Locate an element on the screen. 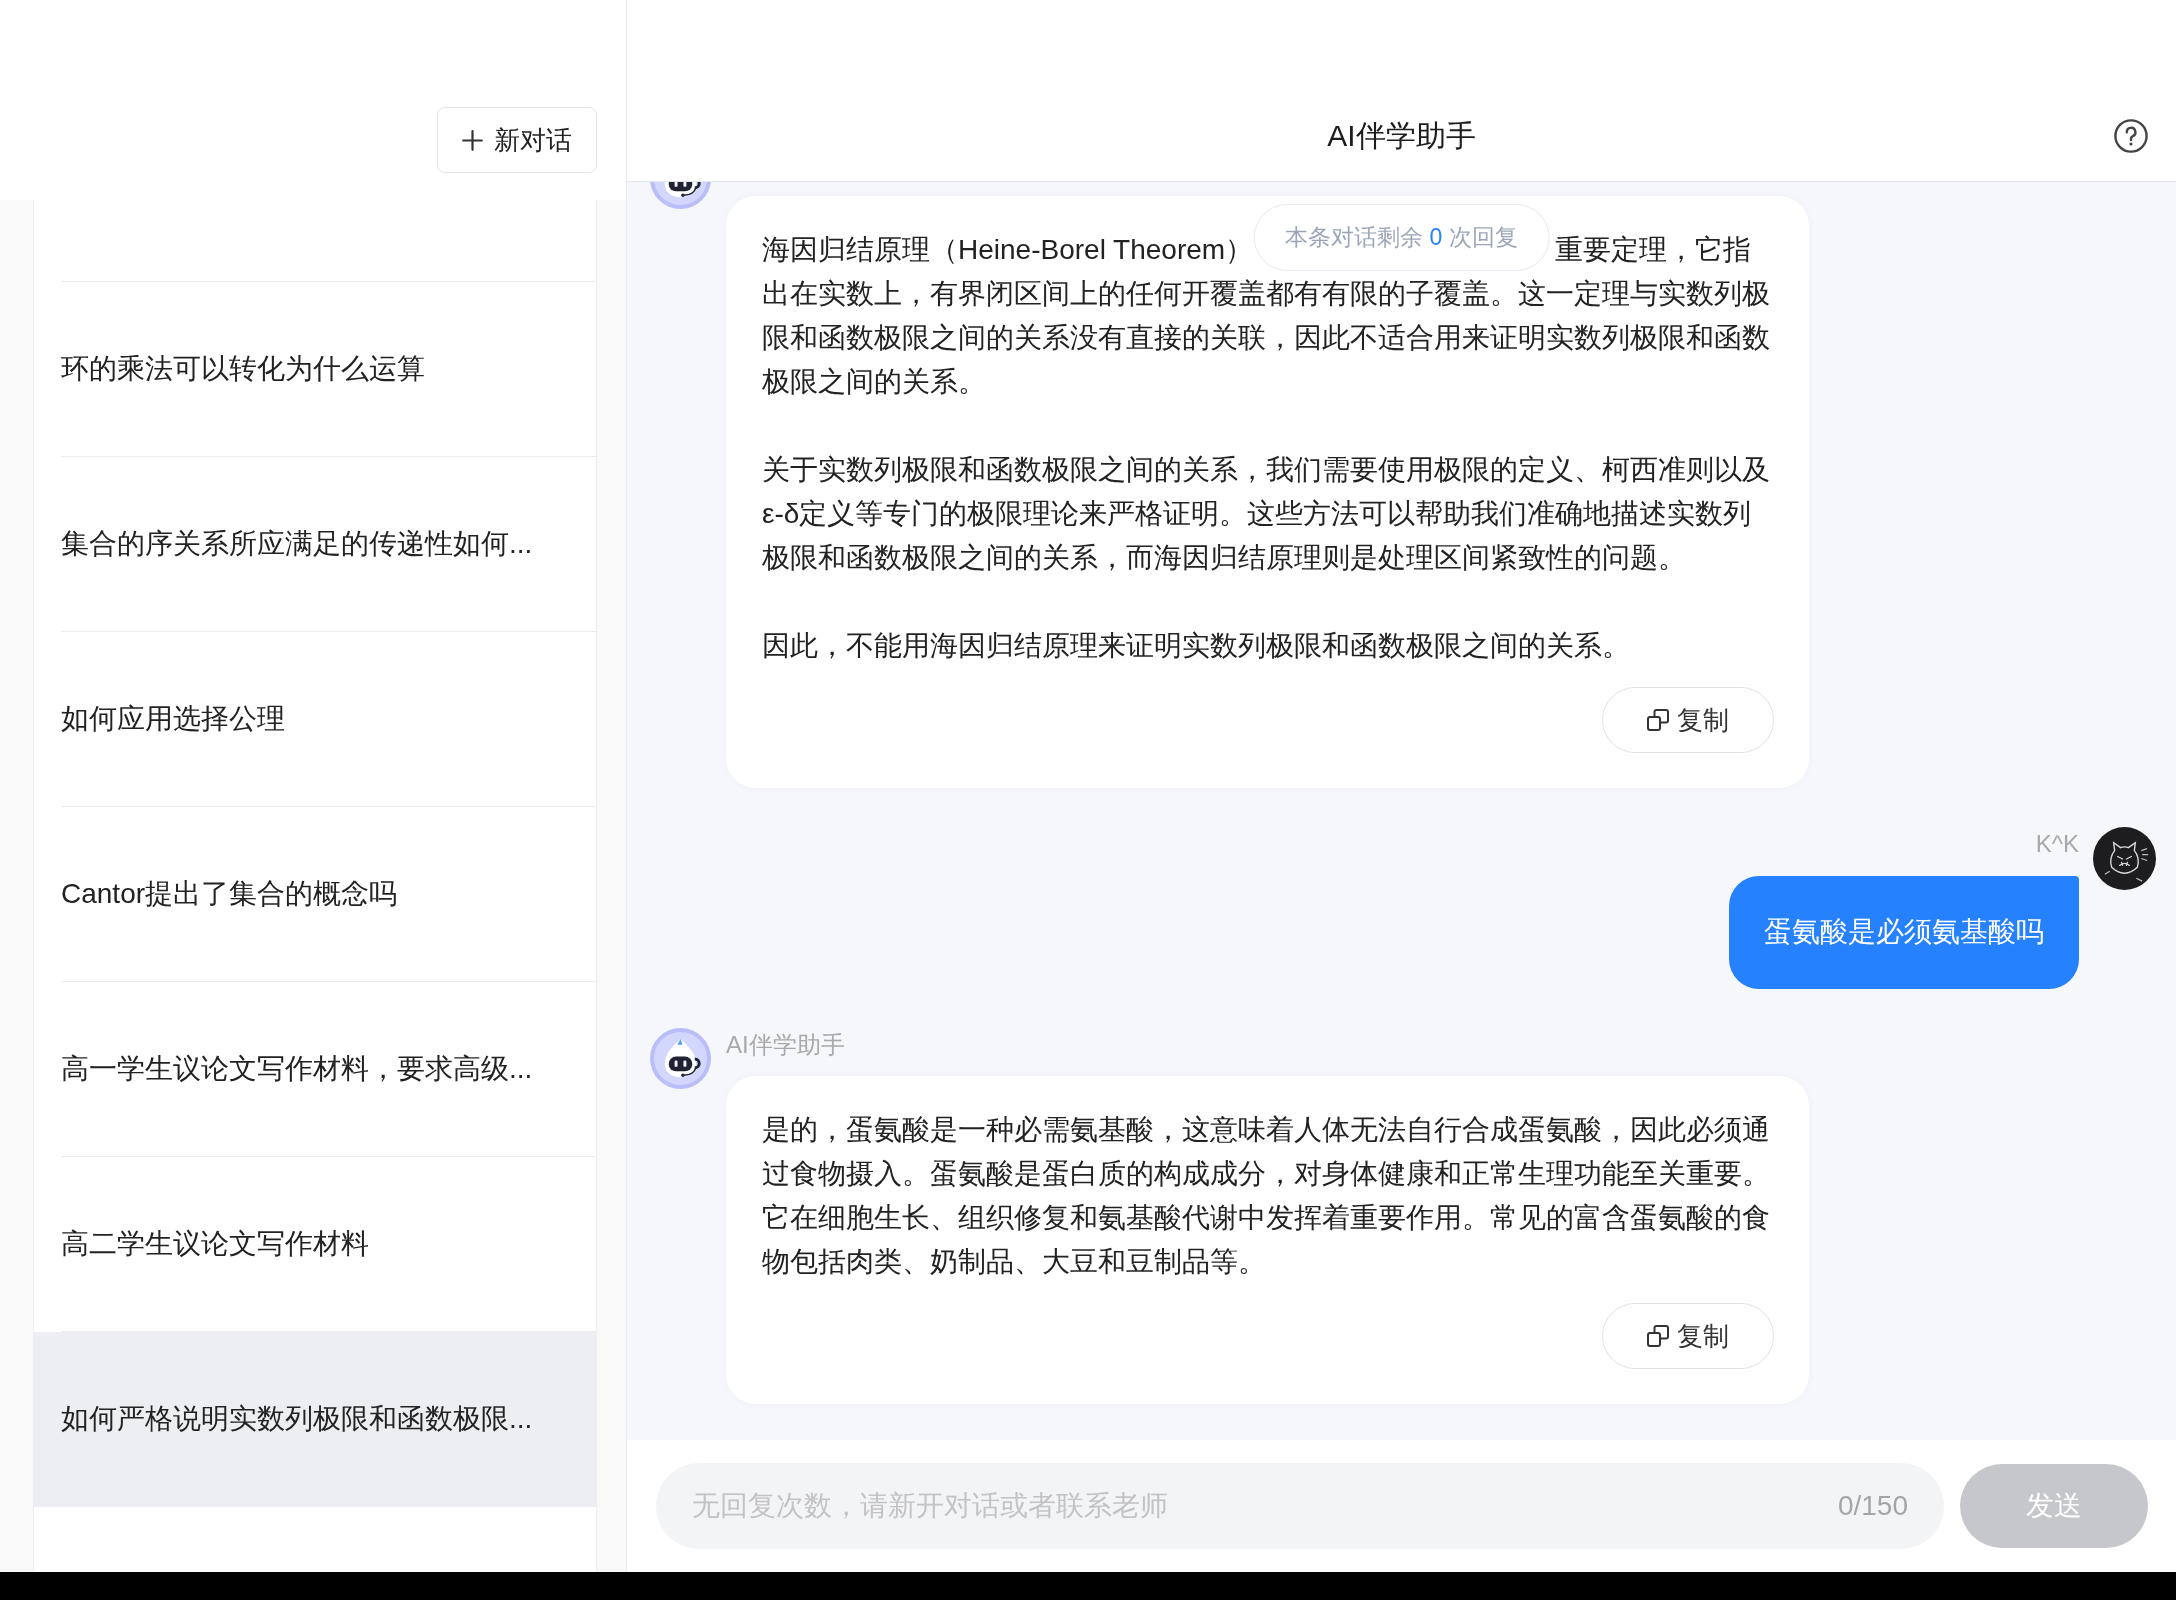 The width and height of the screenshot is (2176, 1600). robot-avatar-icon is located at coordinates (680, 1058).